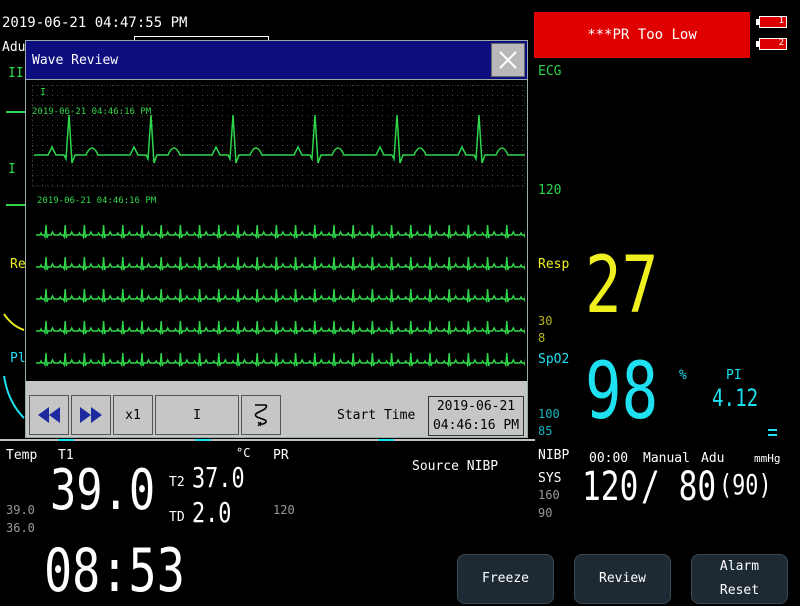 The height and width of the screenshot is (606, 800). What do you see at coordinates (550, 478) in the screenshot?
I see `sys-label: SYS` at bounding box center [550, 478].